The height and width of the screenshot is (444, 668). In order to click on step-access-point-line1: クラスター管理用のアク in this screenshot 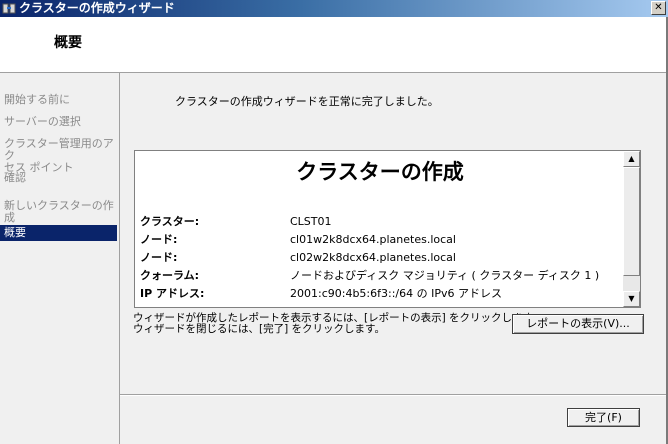, I will do `click(59, 149)`.